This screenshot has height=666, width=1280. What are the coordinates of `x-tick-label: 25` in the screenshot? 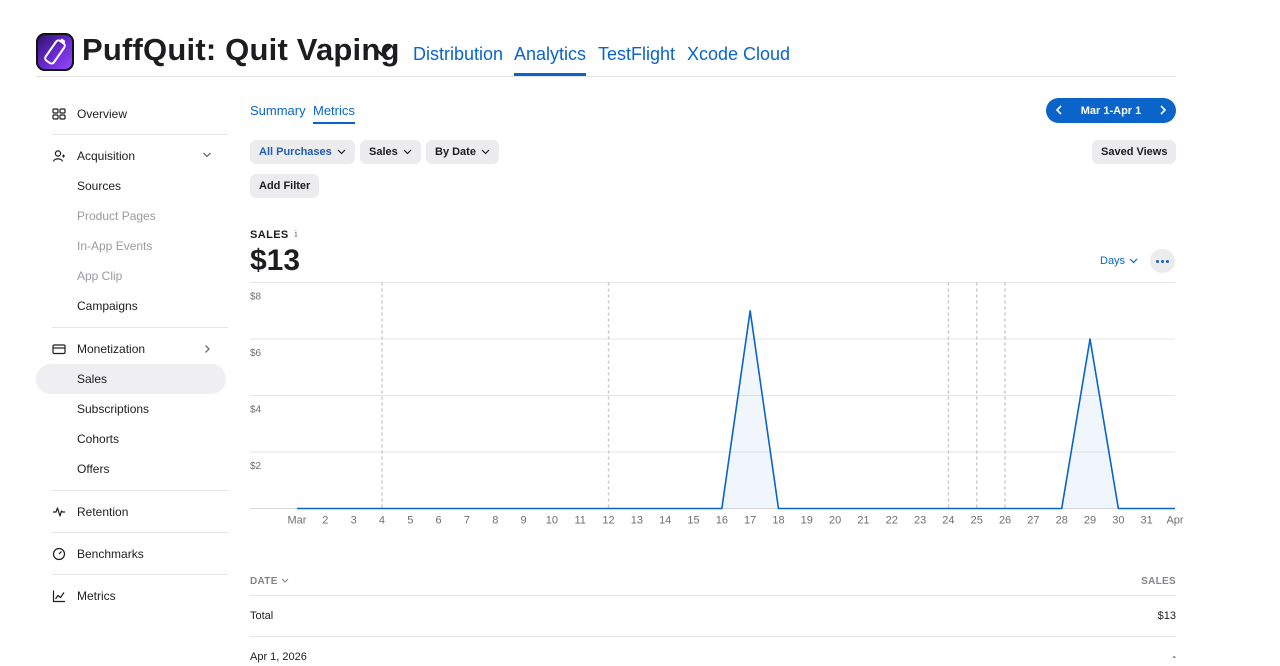 It's located at (977, 521).